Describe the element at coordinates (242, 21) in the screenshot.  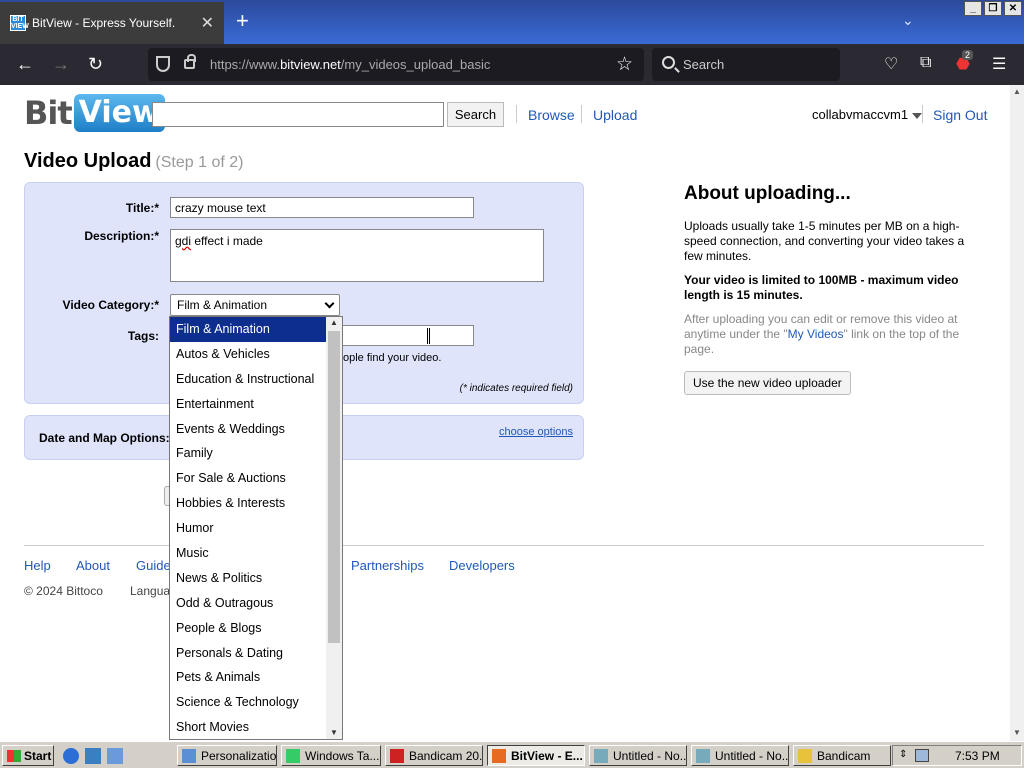
I see `new-tab-icon: +` at that location.